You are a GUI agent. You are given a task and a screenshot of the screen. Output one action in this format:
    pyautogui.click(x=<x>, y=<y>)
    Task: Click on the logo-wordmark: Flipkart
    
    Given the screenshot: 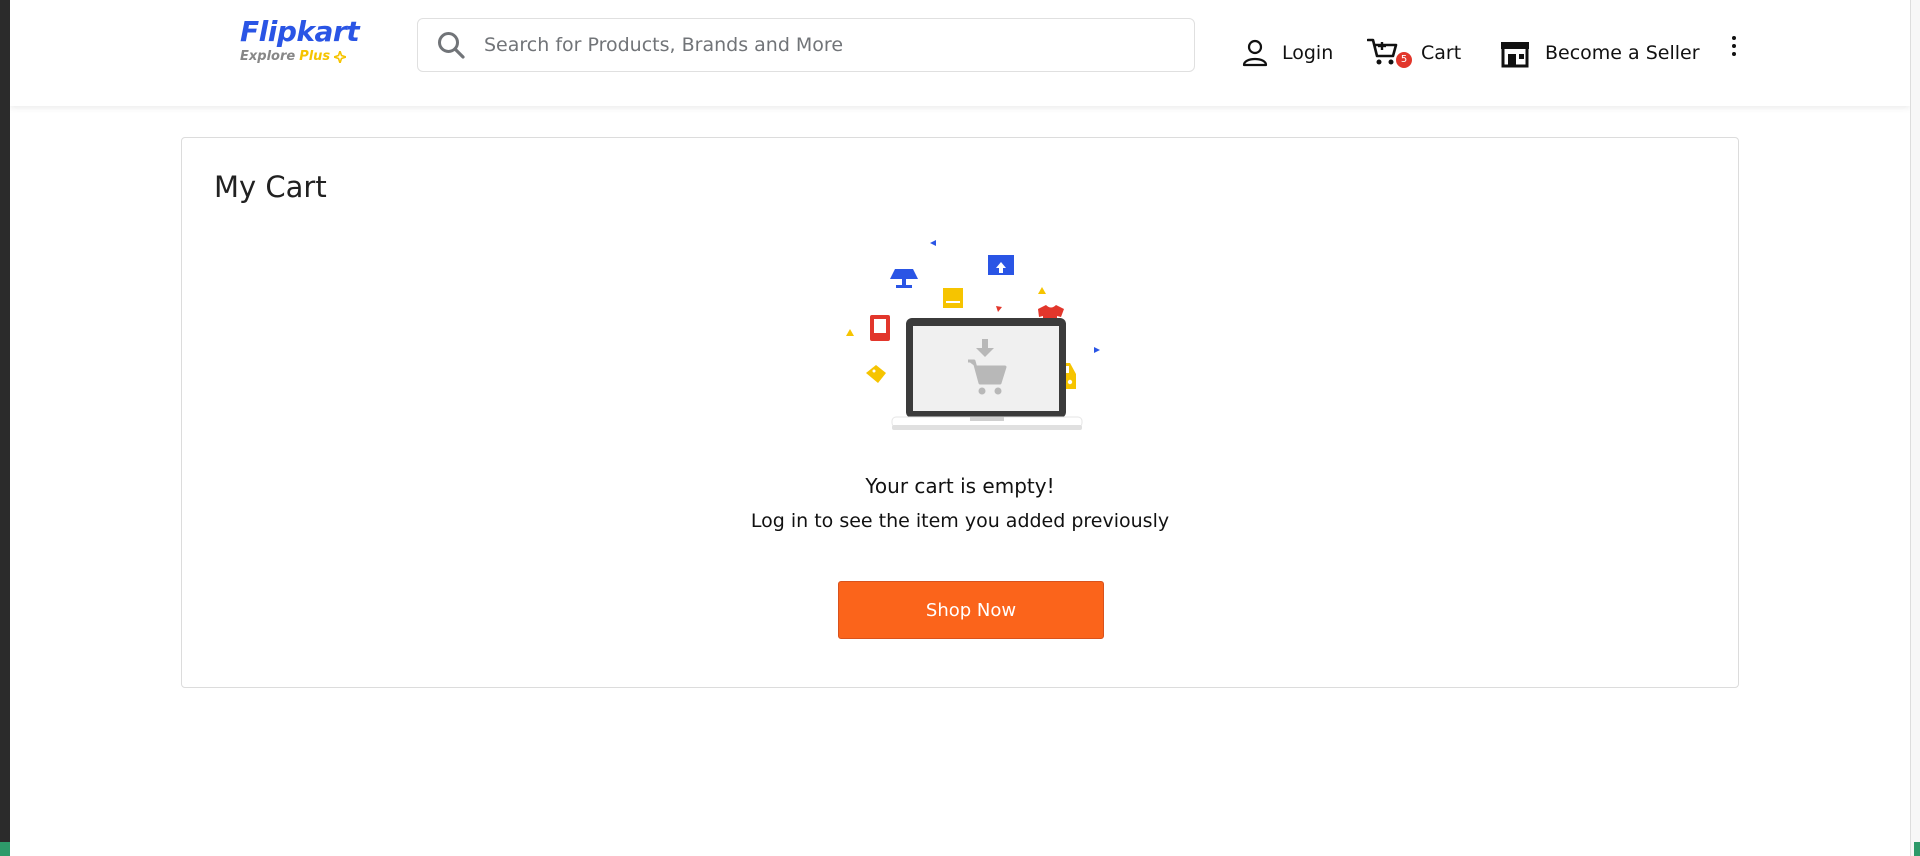 What is the action you would take?
    pyautogui.click(x=300, y=31)
    